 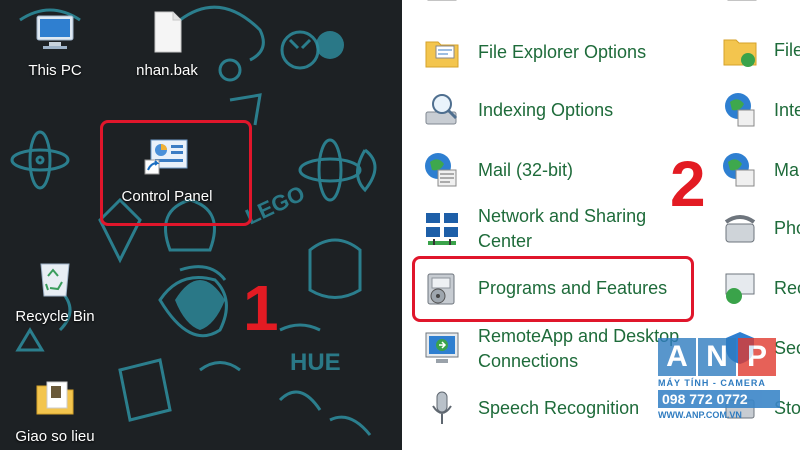 I want to click on anp-letter-p: P, so click(x=757, y=357).